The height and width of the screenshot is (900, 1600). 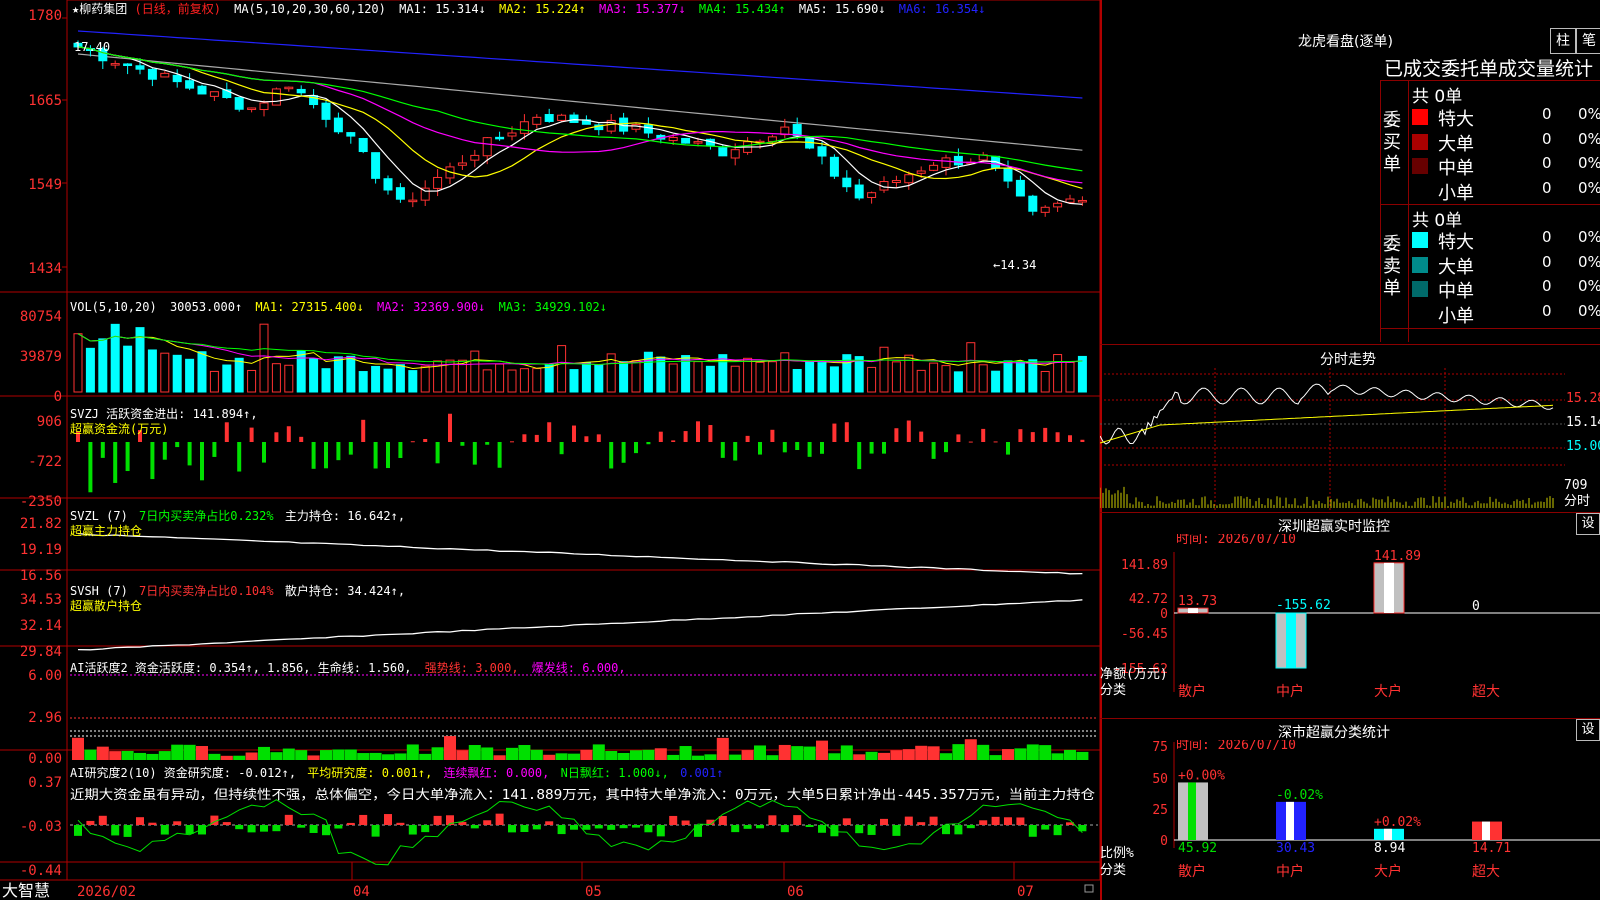 I want to click on order-type-label: 中单, so click(x=1456, y=291).